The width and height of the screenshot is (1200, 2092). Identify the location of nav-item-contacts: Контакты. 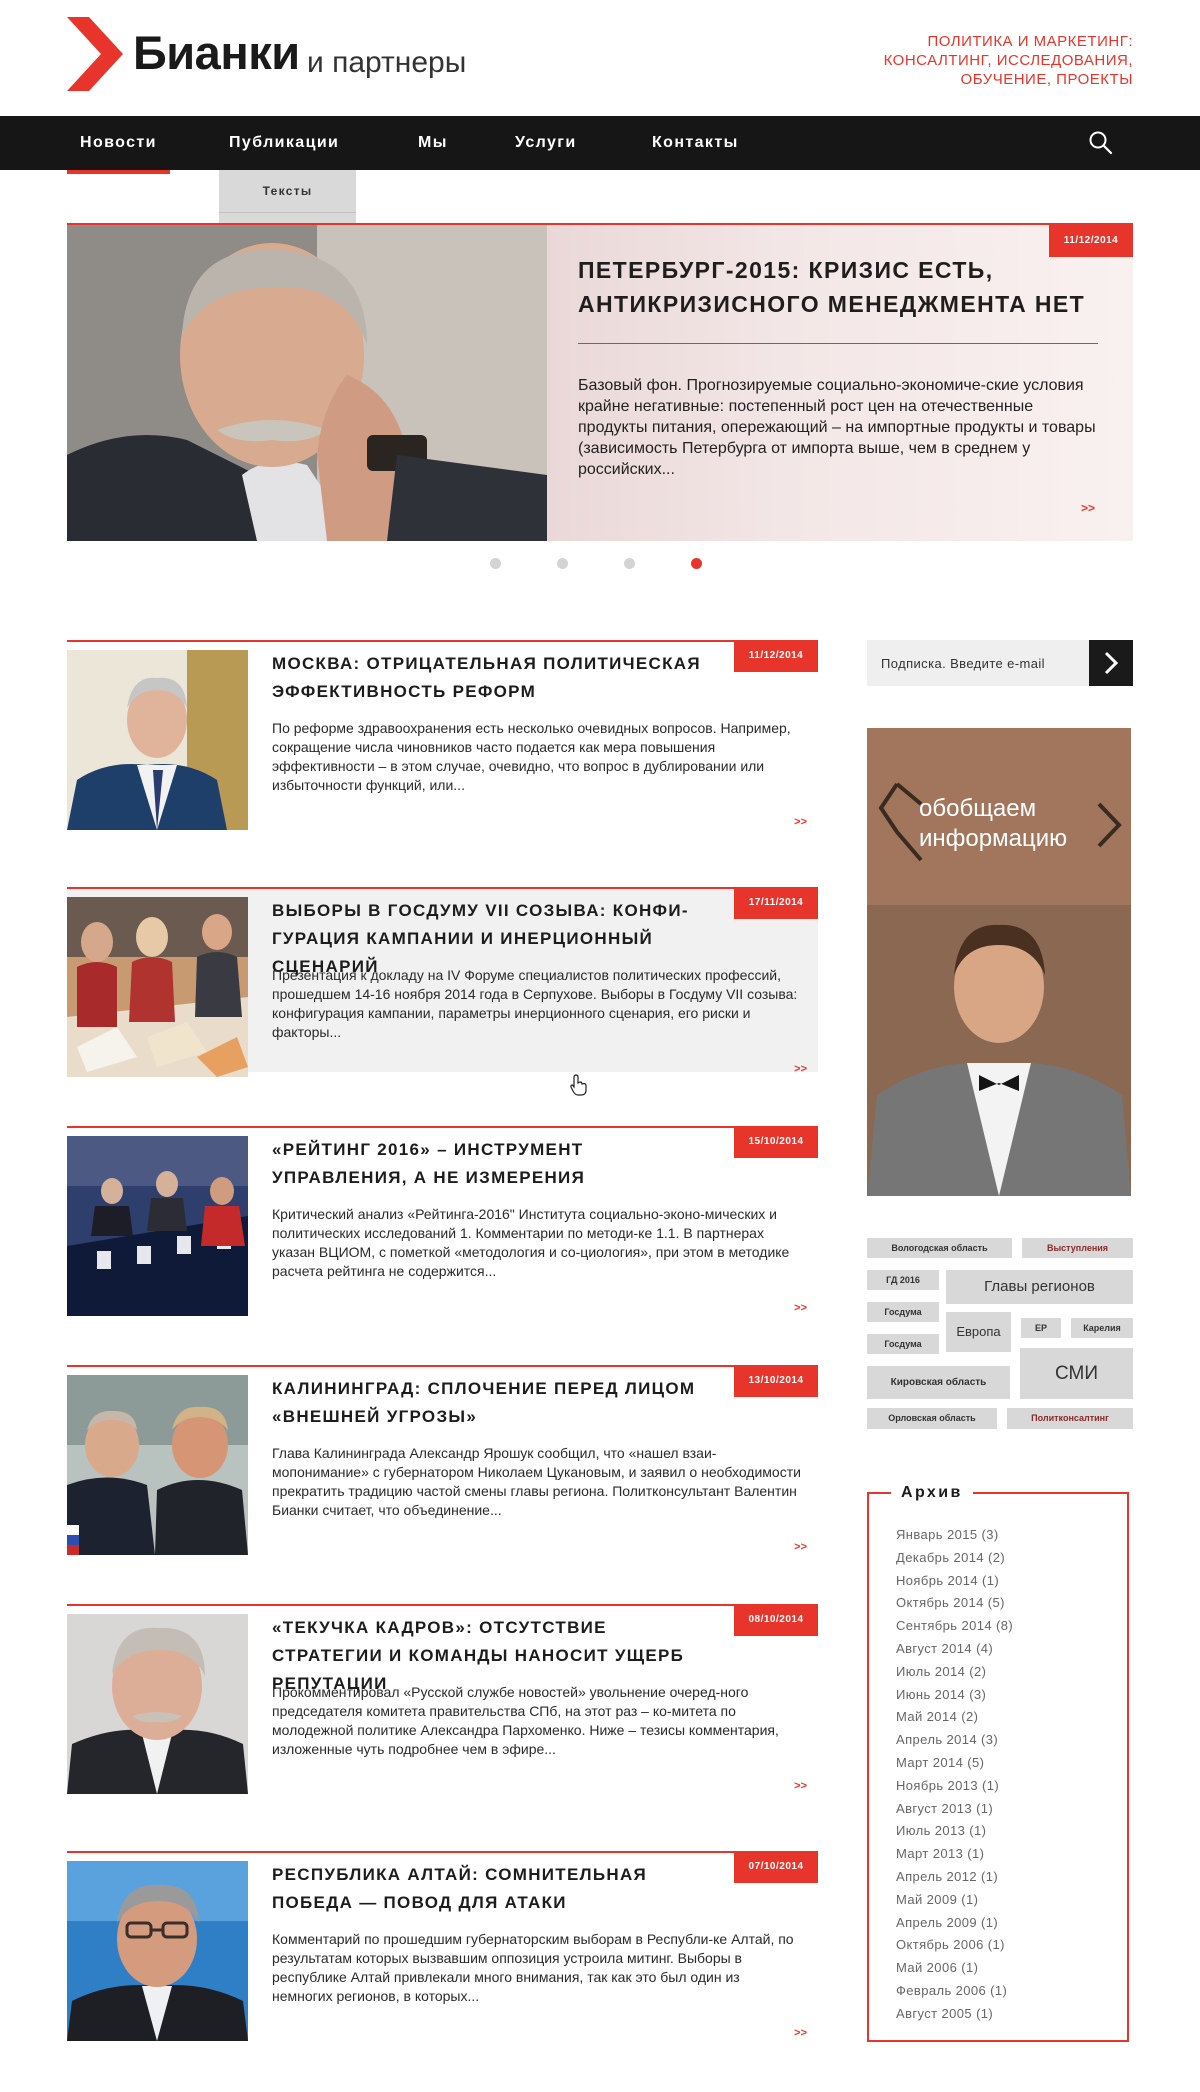
(695, 143).